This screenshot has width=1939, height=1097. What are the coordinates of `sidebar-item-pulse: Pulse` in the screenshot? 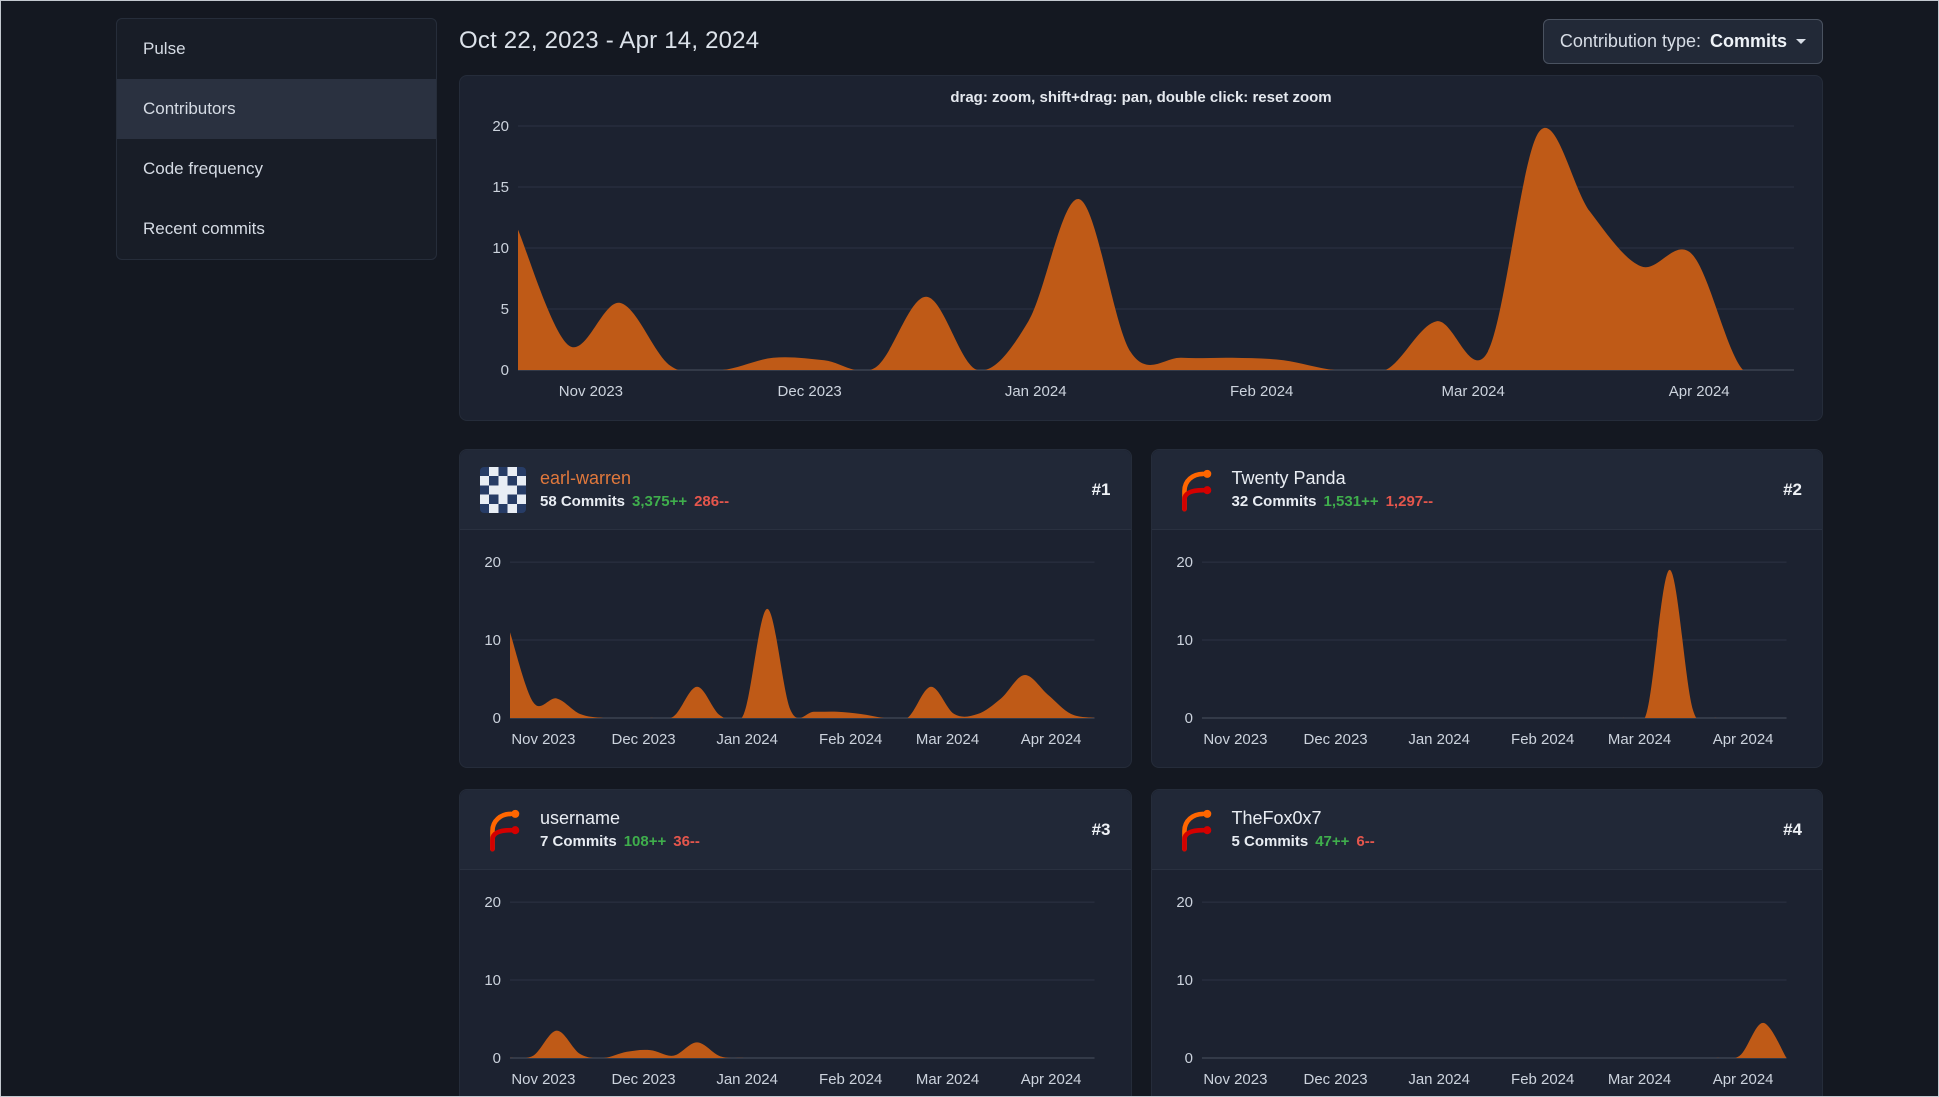 It's located at (276, 49).